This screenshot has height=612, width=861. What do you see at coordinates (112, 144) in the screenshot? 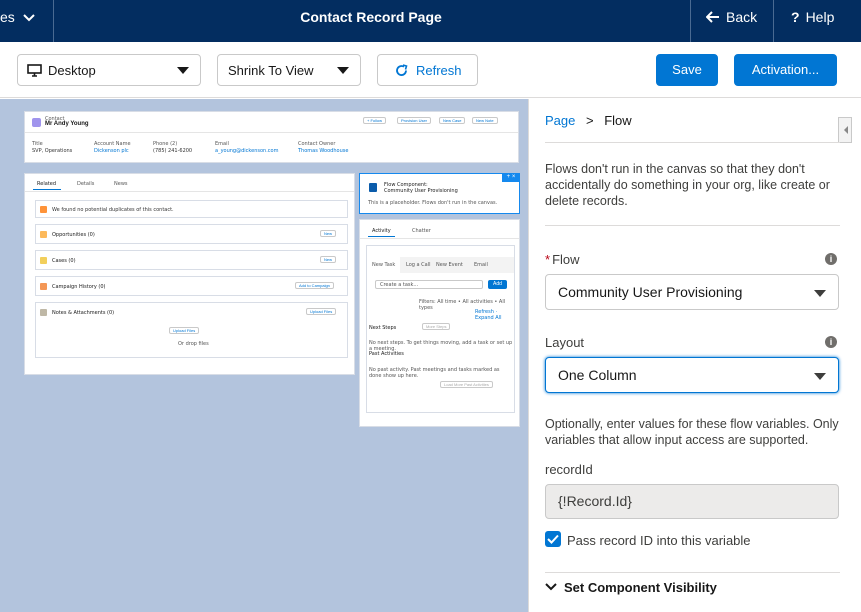
I see `field-account-label: Account Name` at bounding box center [112, 144].